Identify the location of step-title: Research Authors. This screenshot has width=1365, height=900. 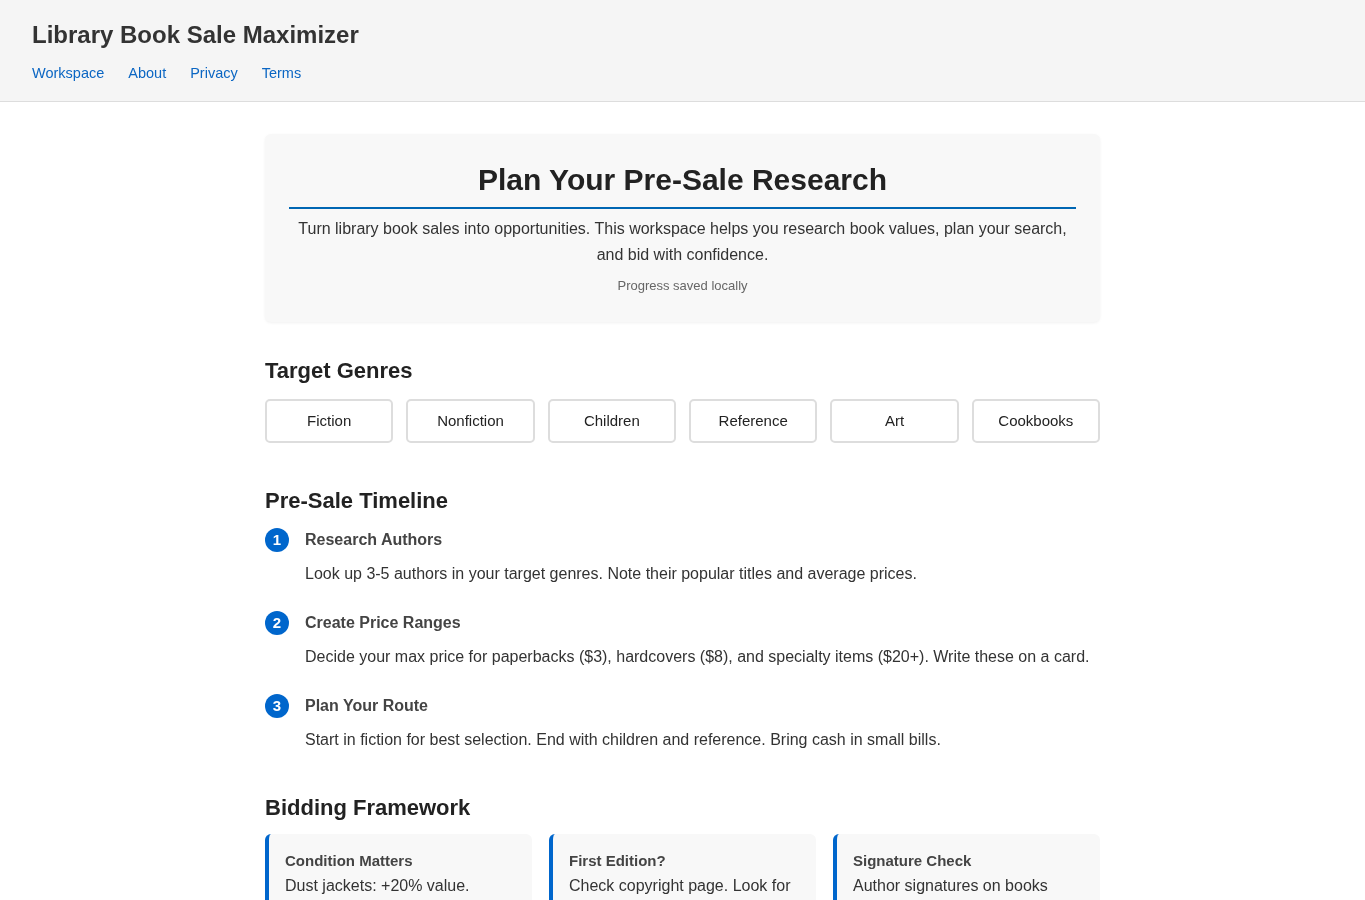
(374, 540).